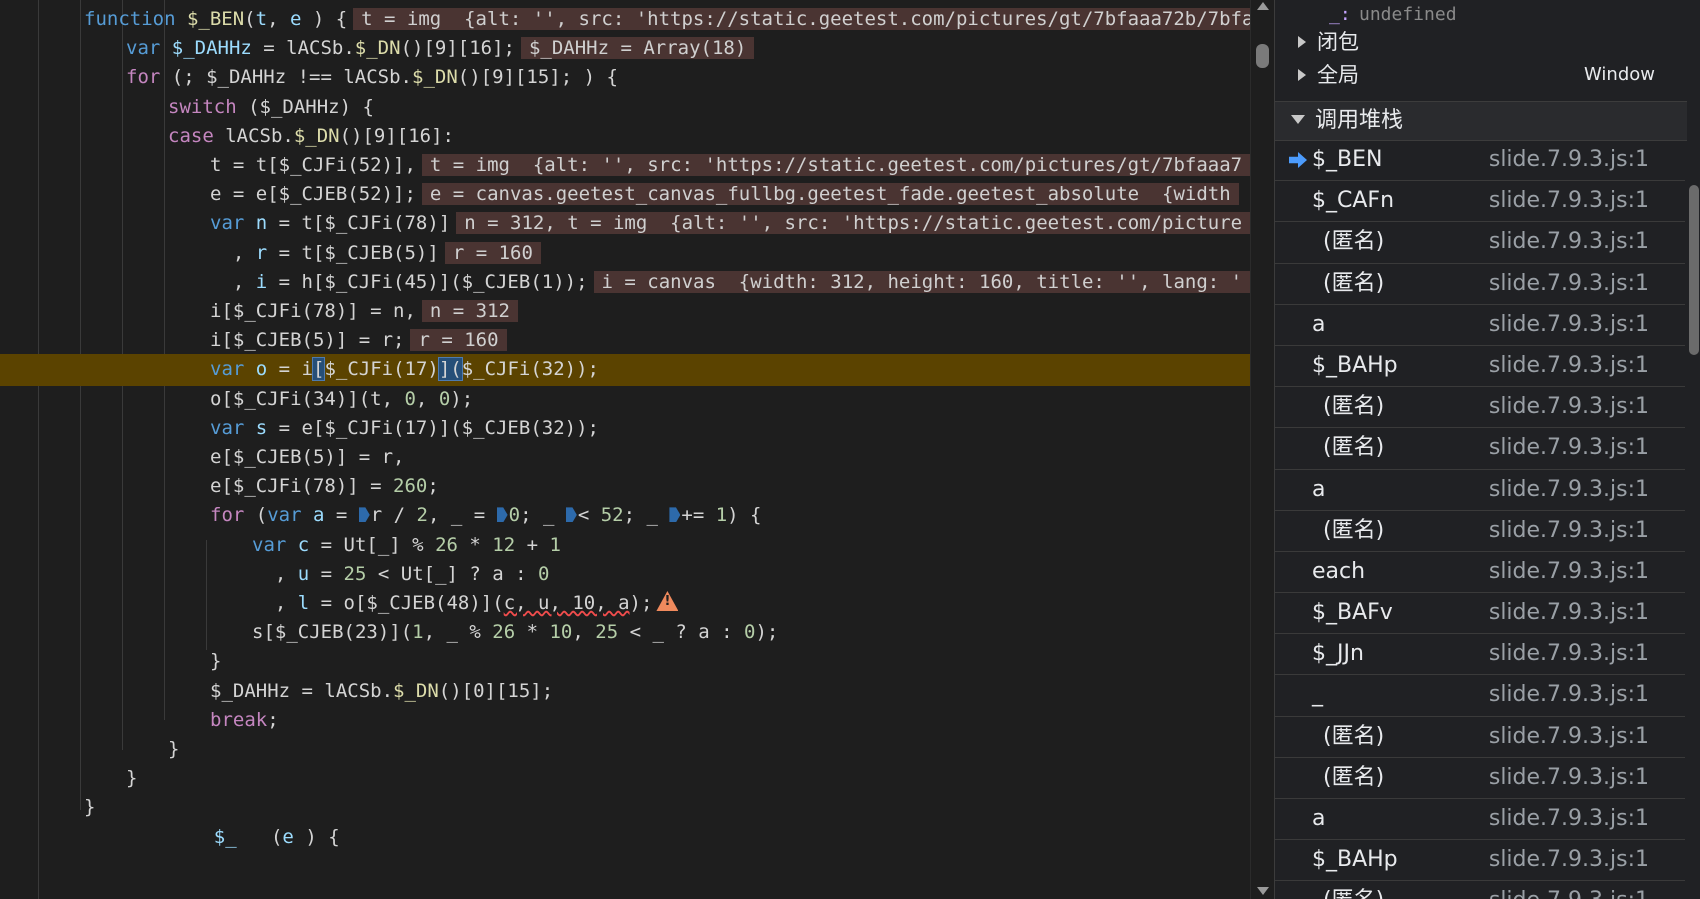  What do you see at coordinates (625, 487) in the screenshot?
I see `code-line: e[$_CJFi(78)] = 260;` at bounding box center [625, 487].